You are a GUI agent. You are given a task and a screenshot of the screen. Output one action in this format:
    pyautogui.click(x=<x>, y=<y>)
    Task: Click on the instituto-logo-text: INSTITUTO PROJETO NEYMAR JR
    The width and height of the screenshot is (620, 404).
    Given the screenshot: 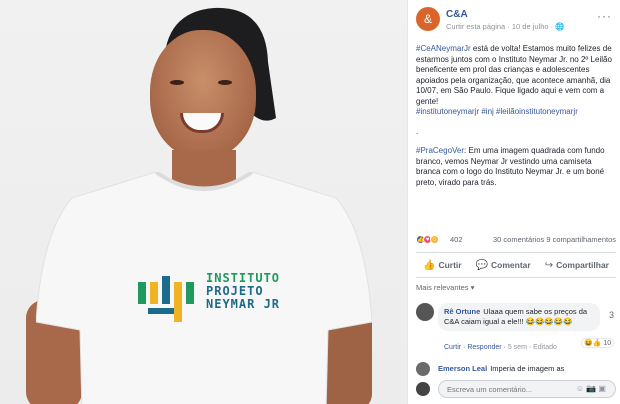 What is the action you would take?
    pyautogui.click(x=243, y=291)
    